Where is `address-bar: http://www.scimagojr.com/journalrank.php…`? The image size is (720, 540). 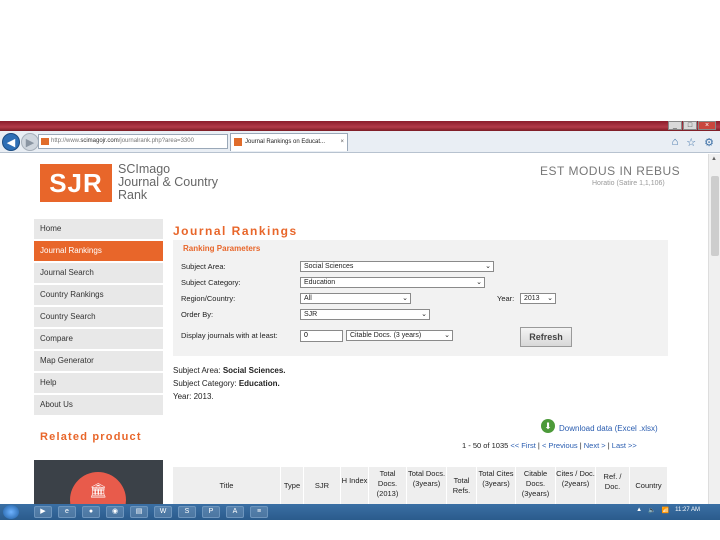
address-bar: http://www.scimagojr.com/journalrank.php… is located at coordinates (133, 141).